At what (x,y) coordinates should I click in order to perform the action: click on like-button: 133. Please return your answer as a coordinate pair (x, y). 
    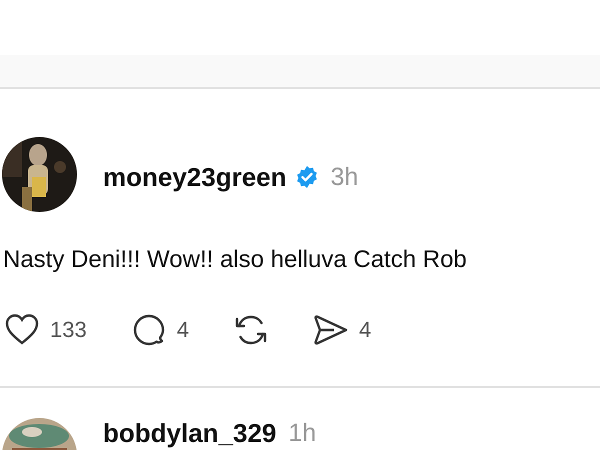
    Looking at the image, I should click on (45, 330).